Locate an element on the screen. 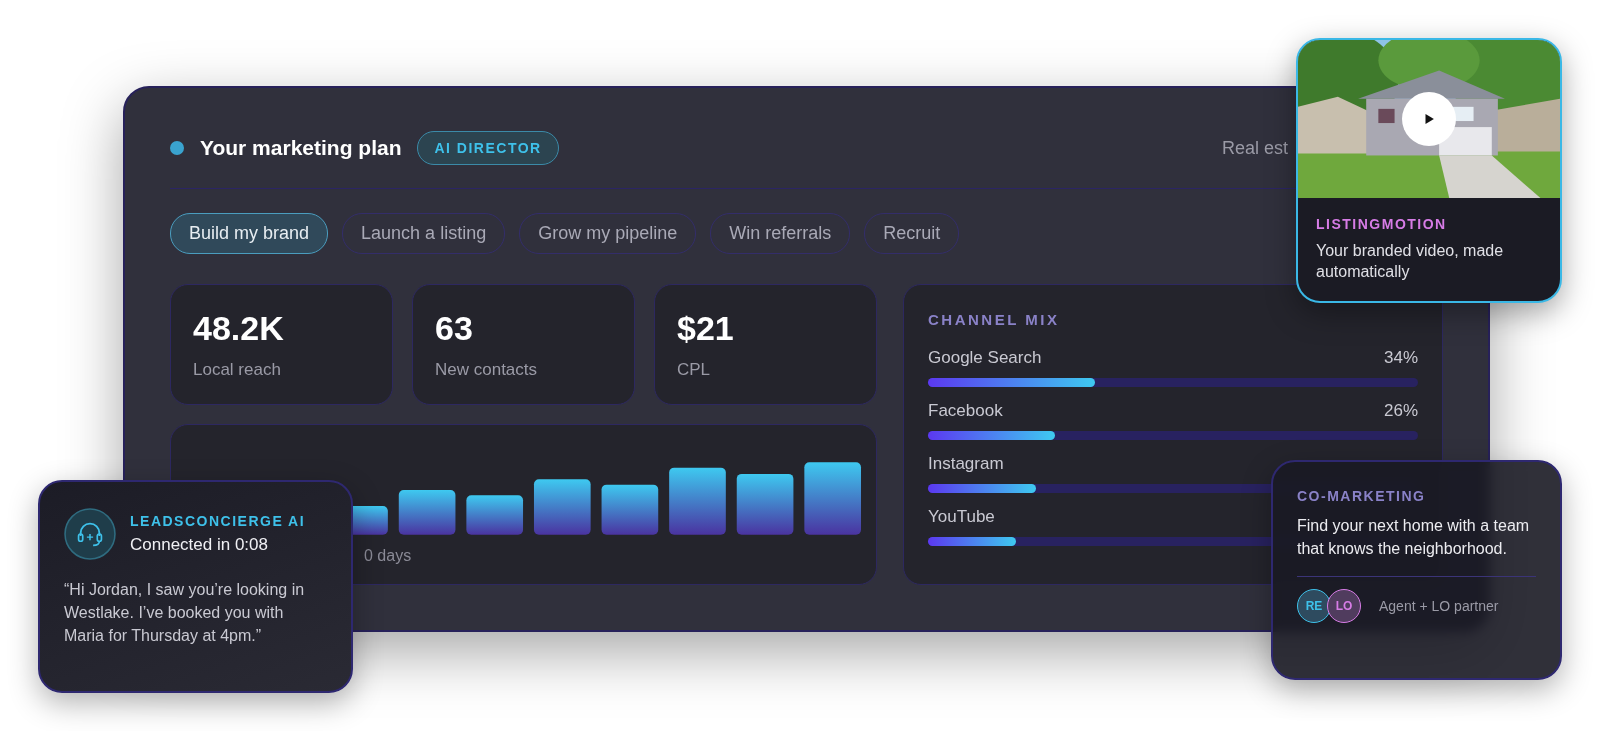 Image resolution: width=1600 pixels, height=731 pixels. stat-value: $21 is located at coordinates (706, 328).